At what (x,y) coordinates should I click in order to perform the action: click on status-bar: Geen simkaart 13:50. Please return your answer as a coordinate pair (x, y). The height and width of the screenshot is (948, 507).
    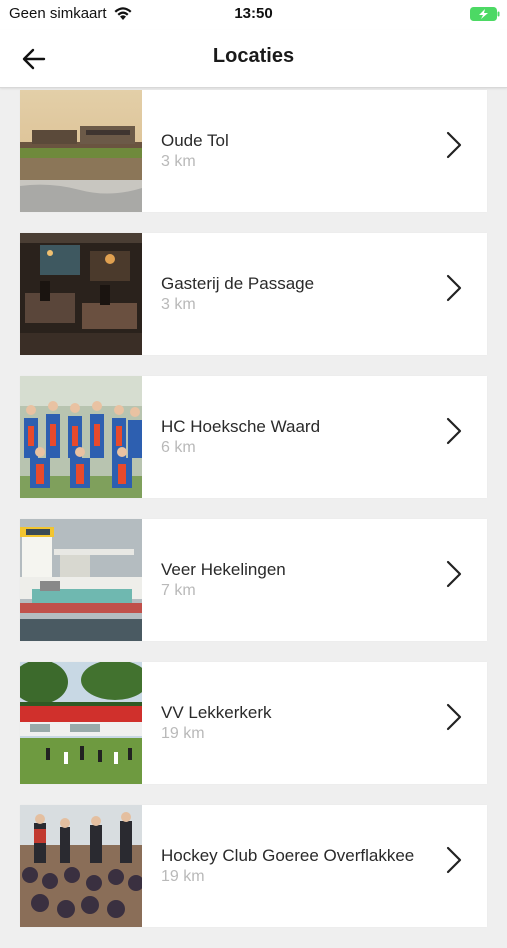
    Looking at the image, I should click on (253, 15).